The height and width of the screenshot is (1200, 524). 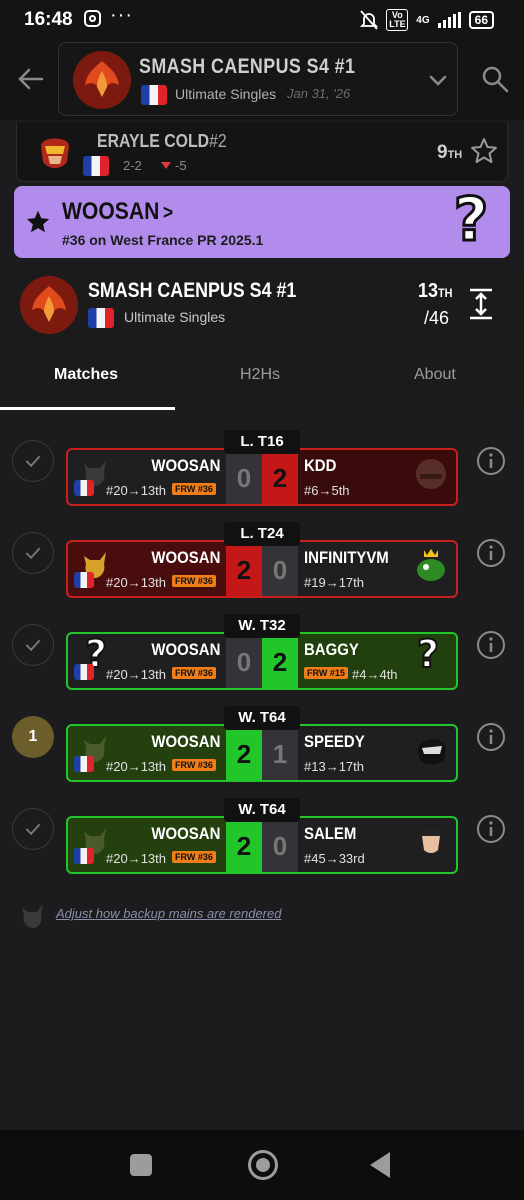 What do you see at coordinates (117, 212) in the screenshot?
I see `player-name: WOOSAN >` at bounding box center [117, 212].